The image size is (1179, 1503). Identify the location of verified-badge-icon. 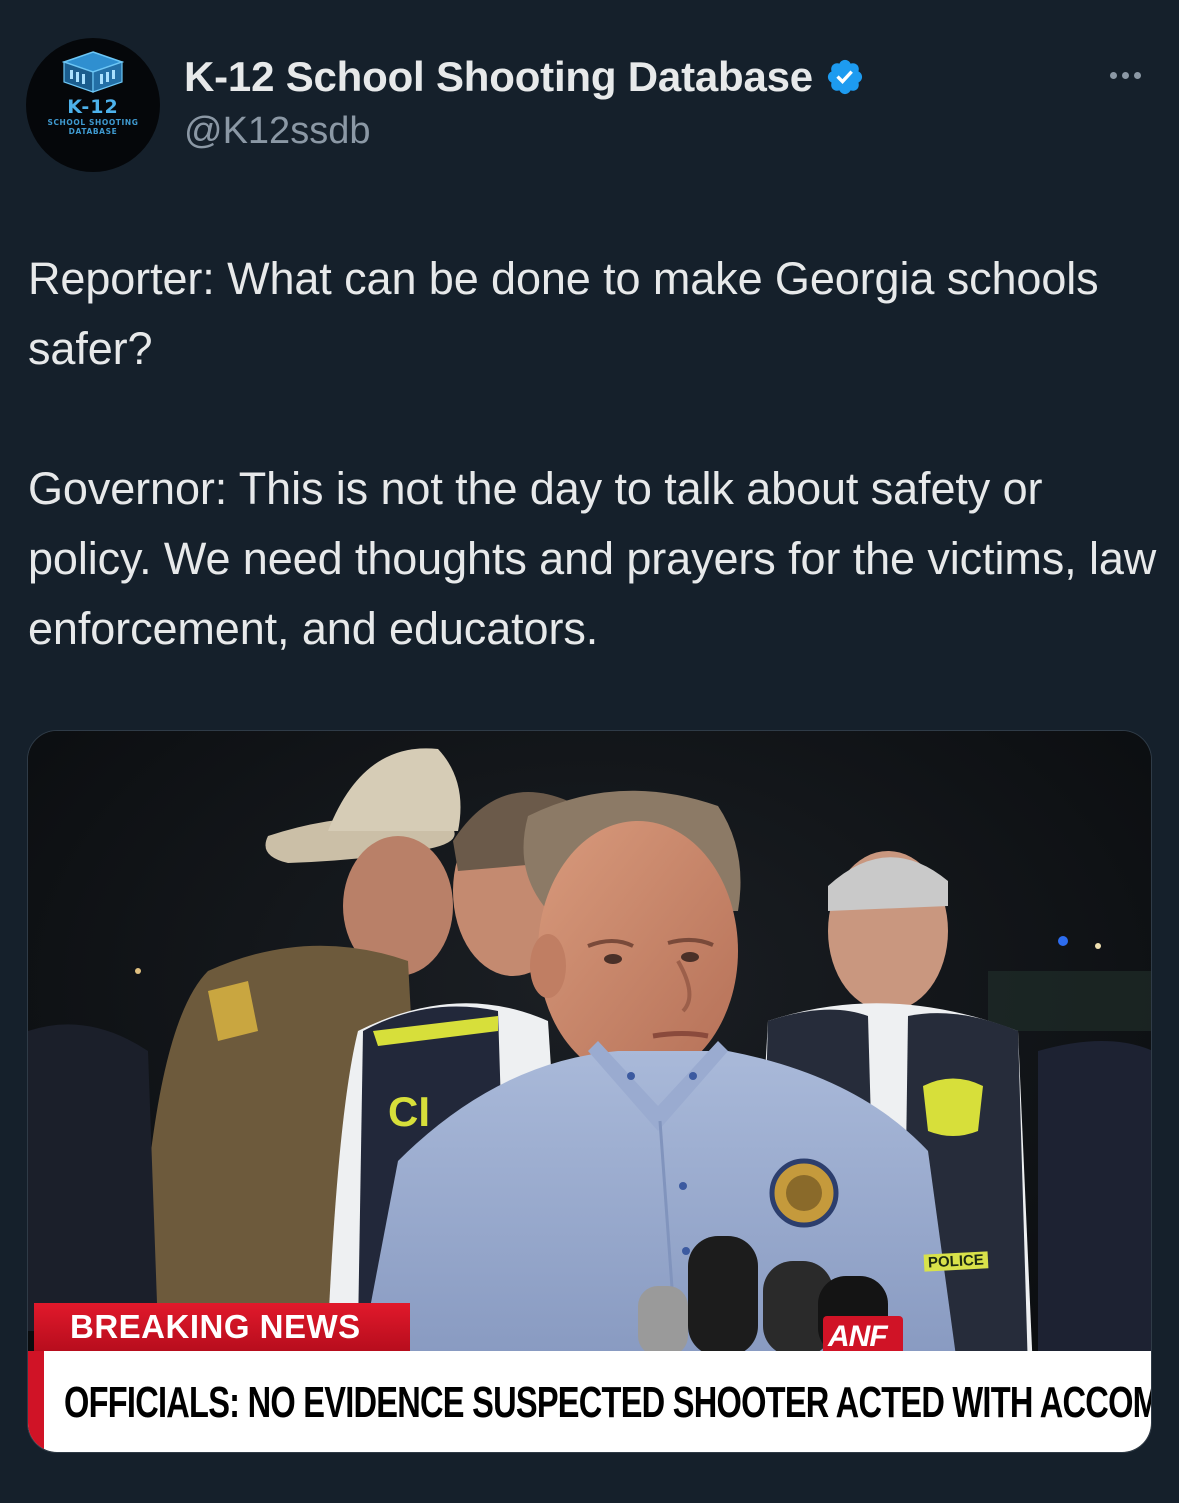
(845, 77).